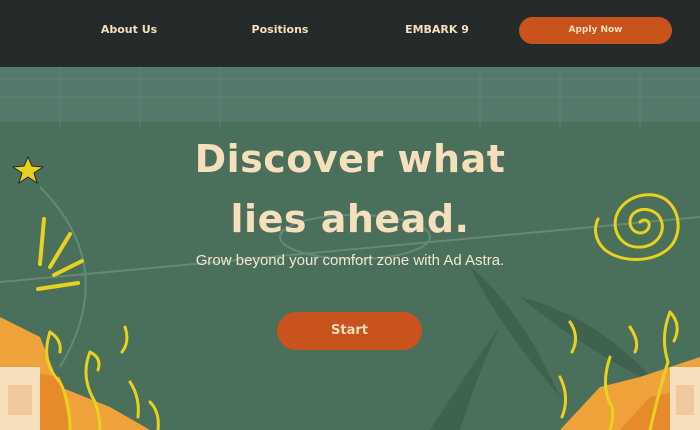  Describe the element at coordinates (60, 254) in the screenshot. I see `burst-scribble-icon` at that location.